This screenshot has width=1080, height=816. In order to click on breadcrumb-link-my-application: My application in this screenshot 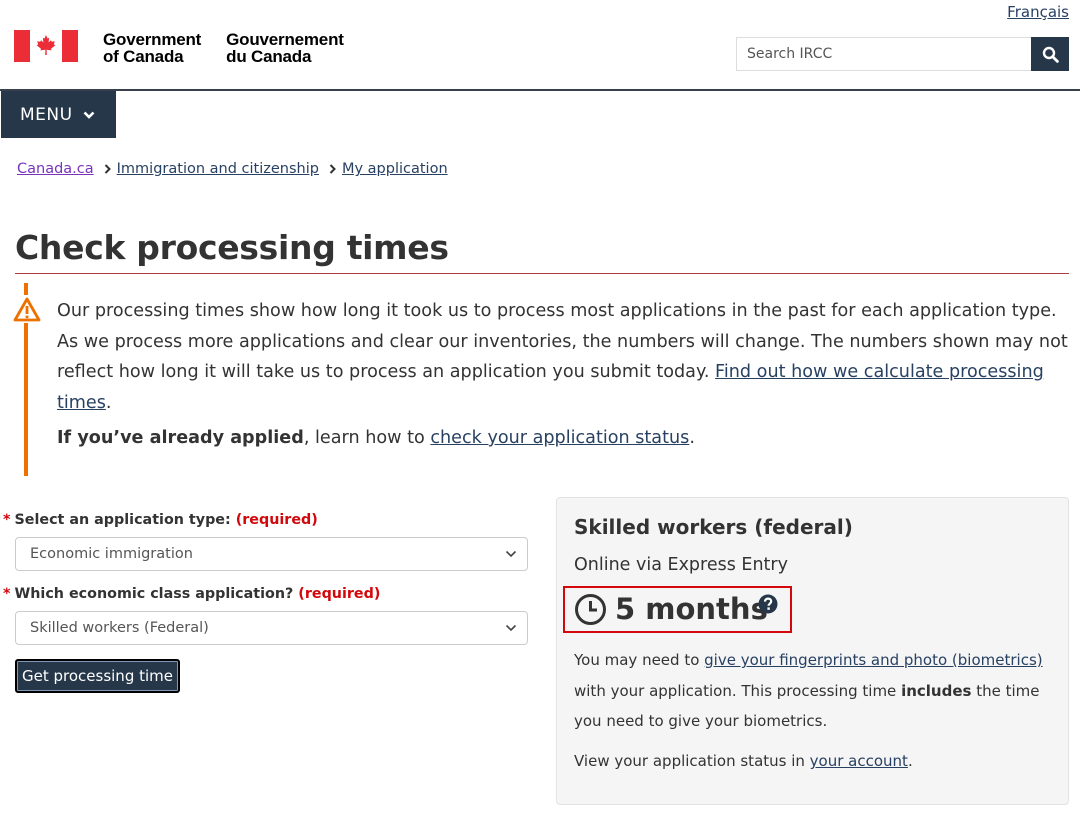, I will do `click(395, 169)`.